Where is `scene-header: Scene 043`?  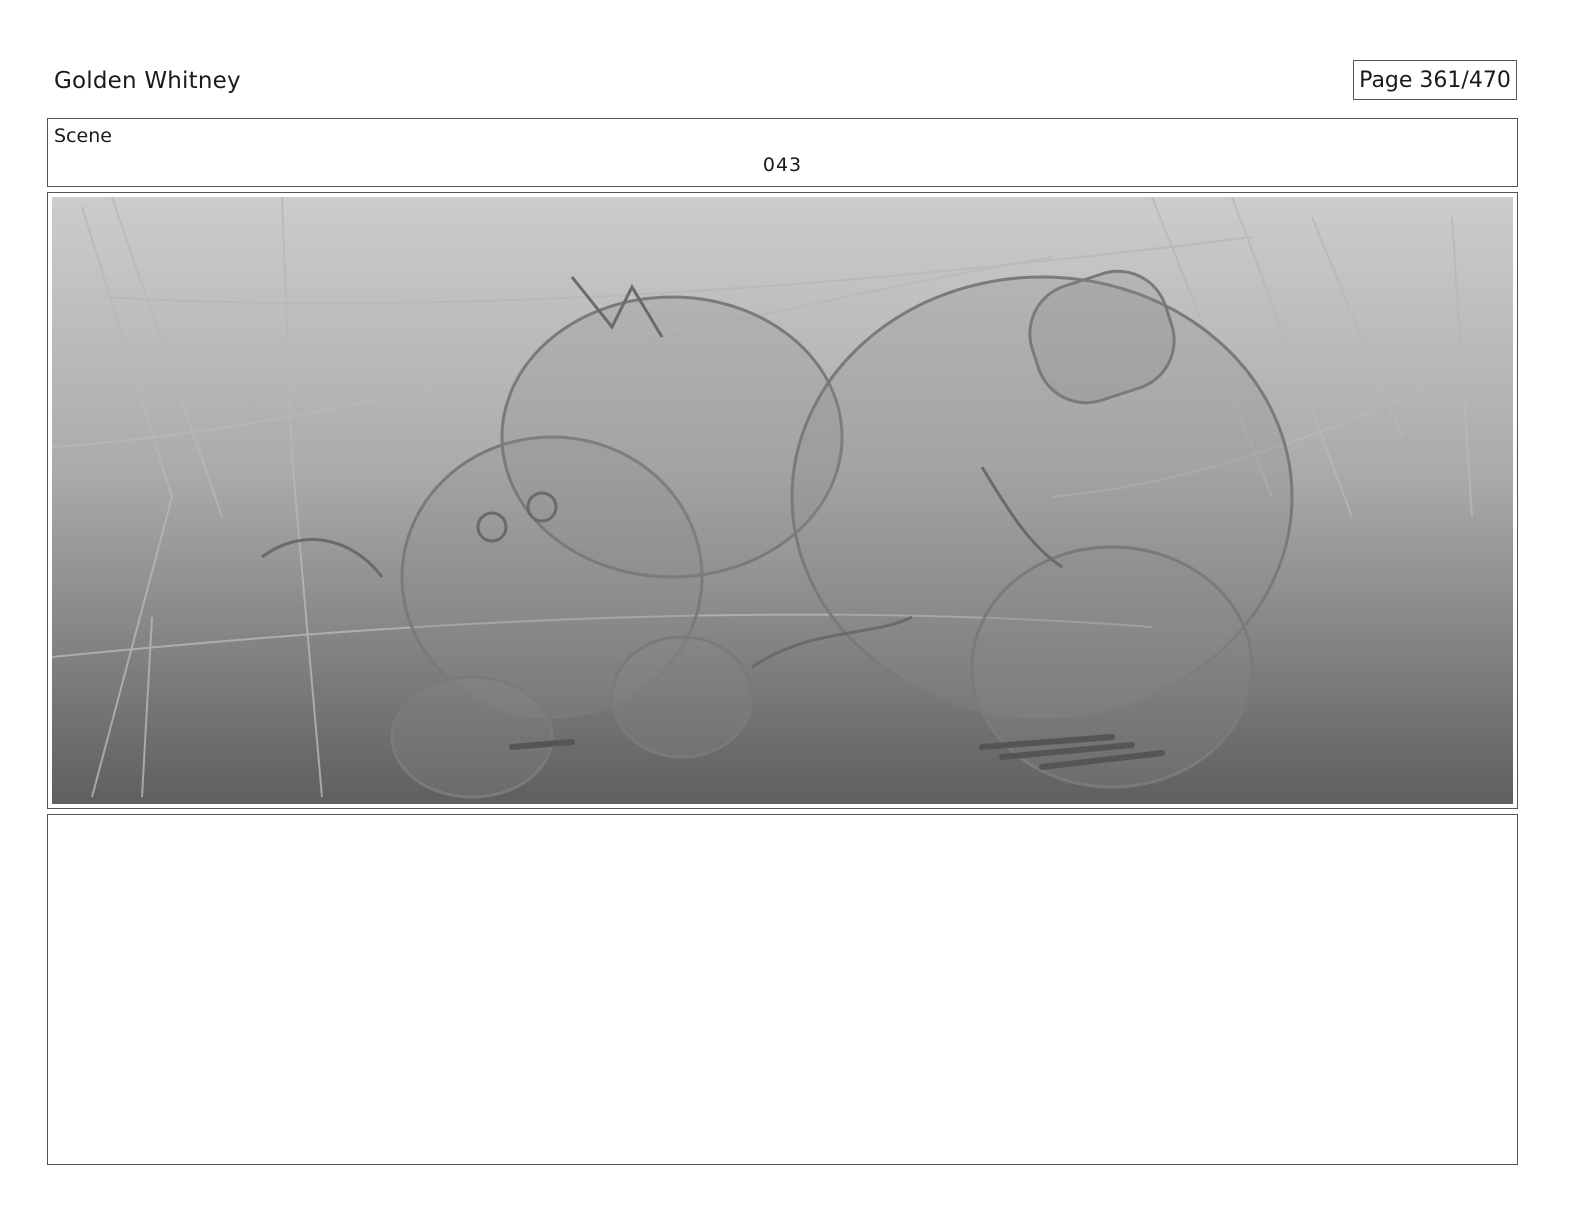
scene-header: Scene 043 is located at coordinates (782, 152).